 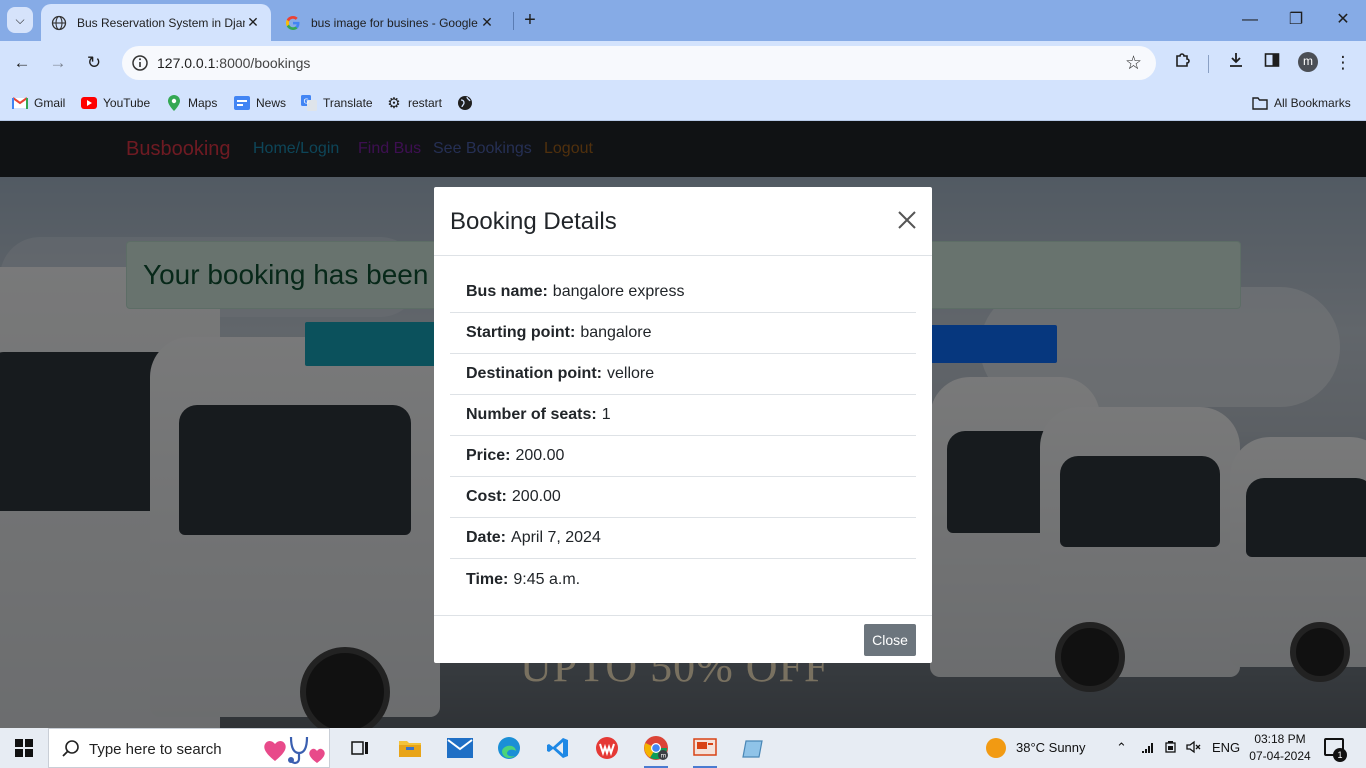 I want to click on new-tab-icon: +, so click(x=530, y=20).